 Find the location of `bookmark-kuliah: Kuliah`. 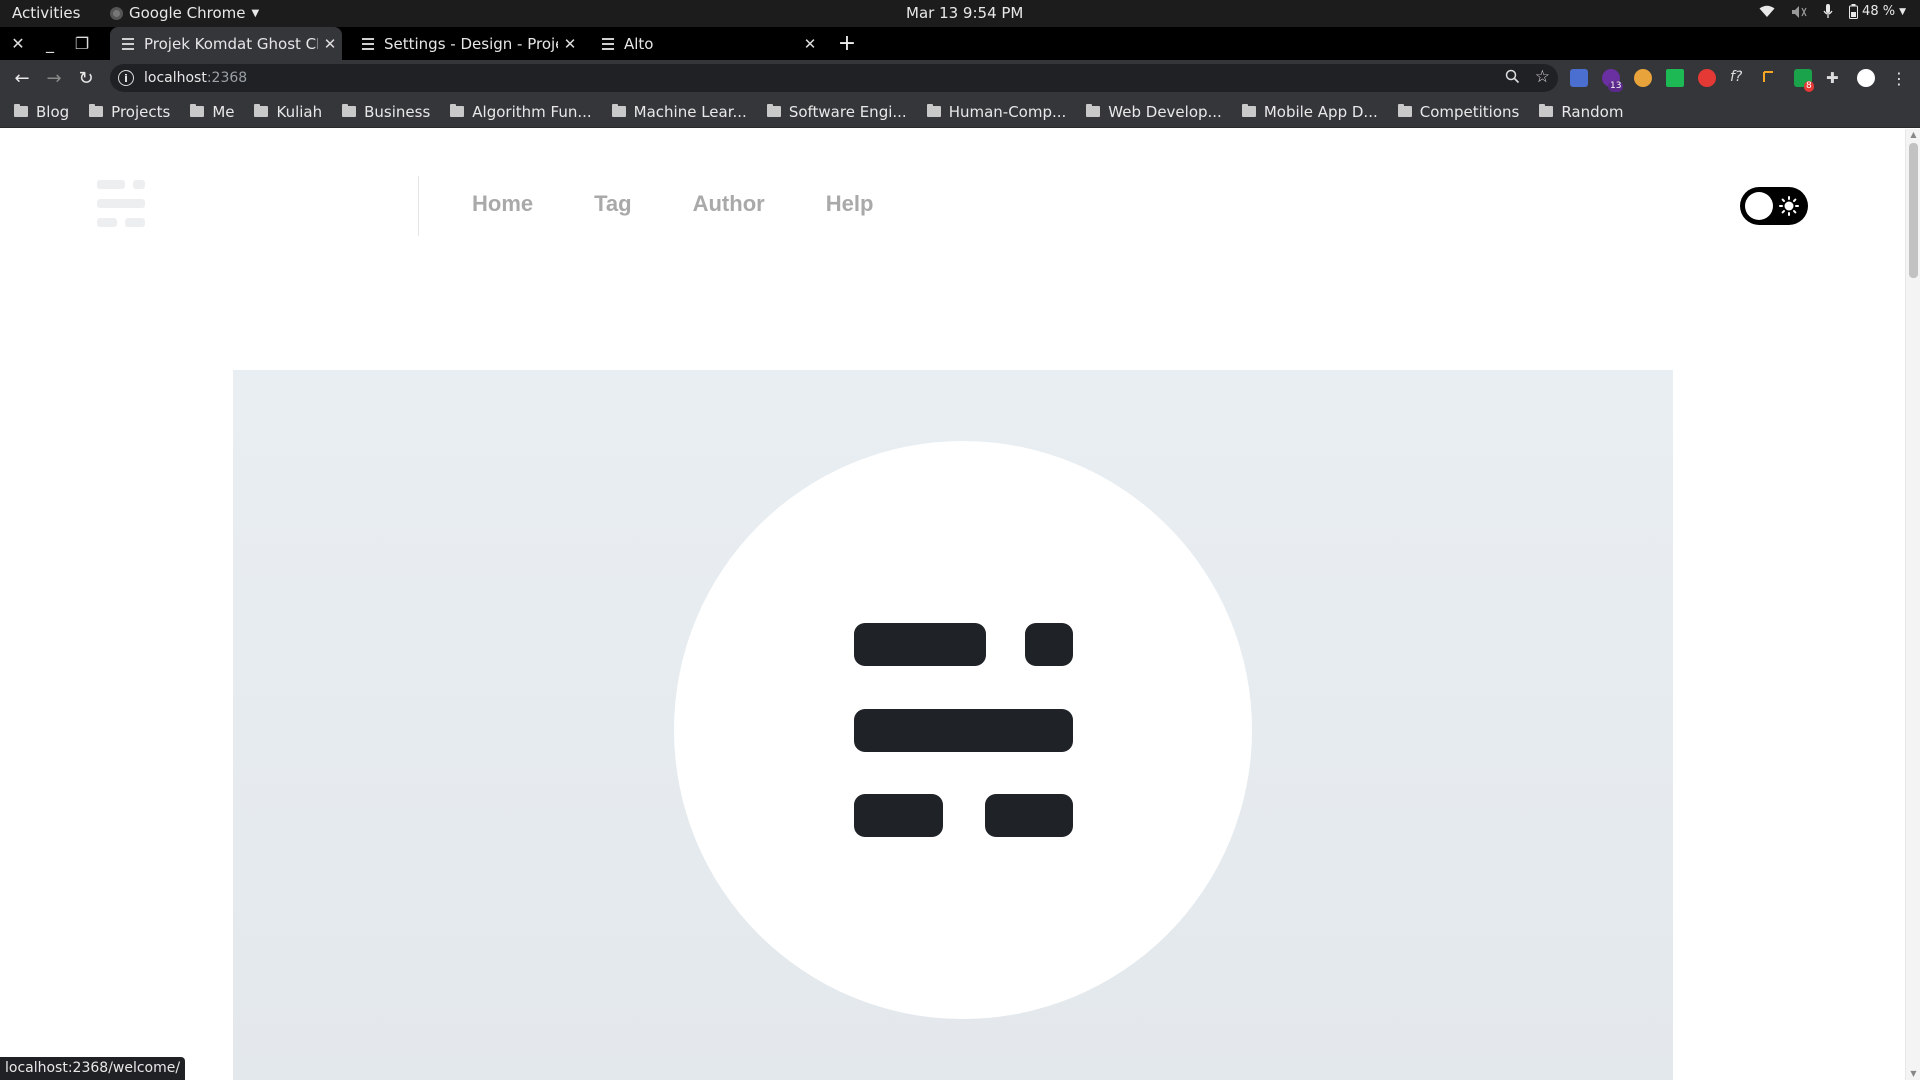

bookmark-kuliah: Kuliah is located at coordinates (288, 112).